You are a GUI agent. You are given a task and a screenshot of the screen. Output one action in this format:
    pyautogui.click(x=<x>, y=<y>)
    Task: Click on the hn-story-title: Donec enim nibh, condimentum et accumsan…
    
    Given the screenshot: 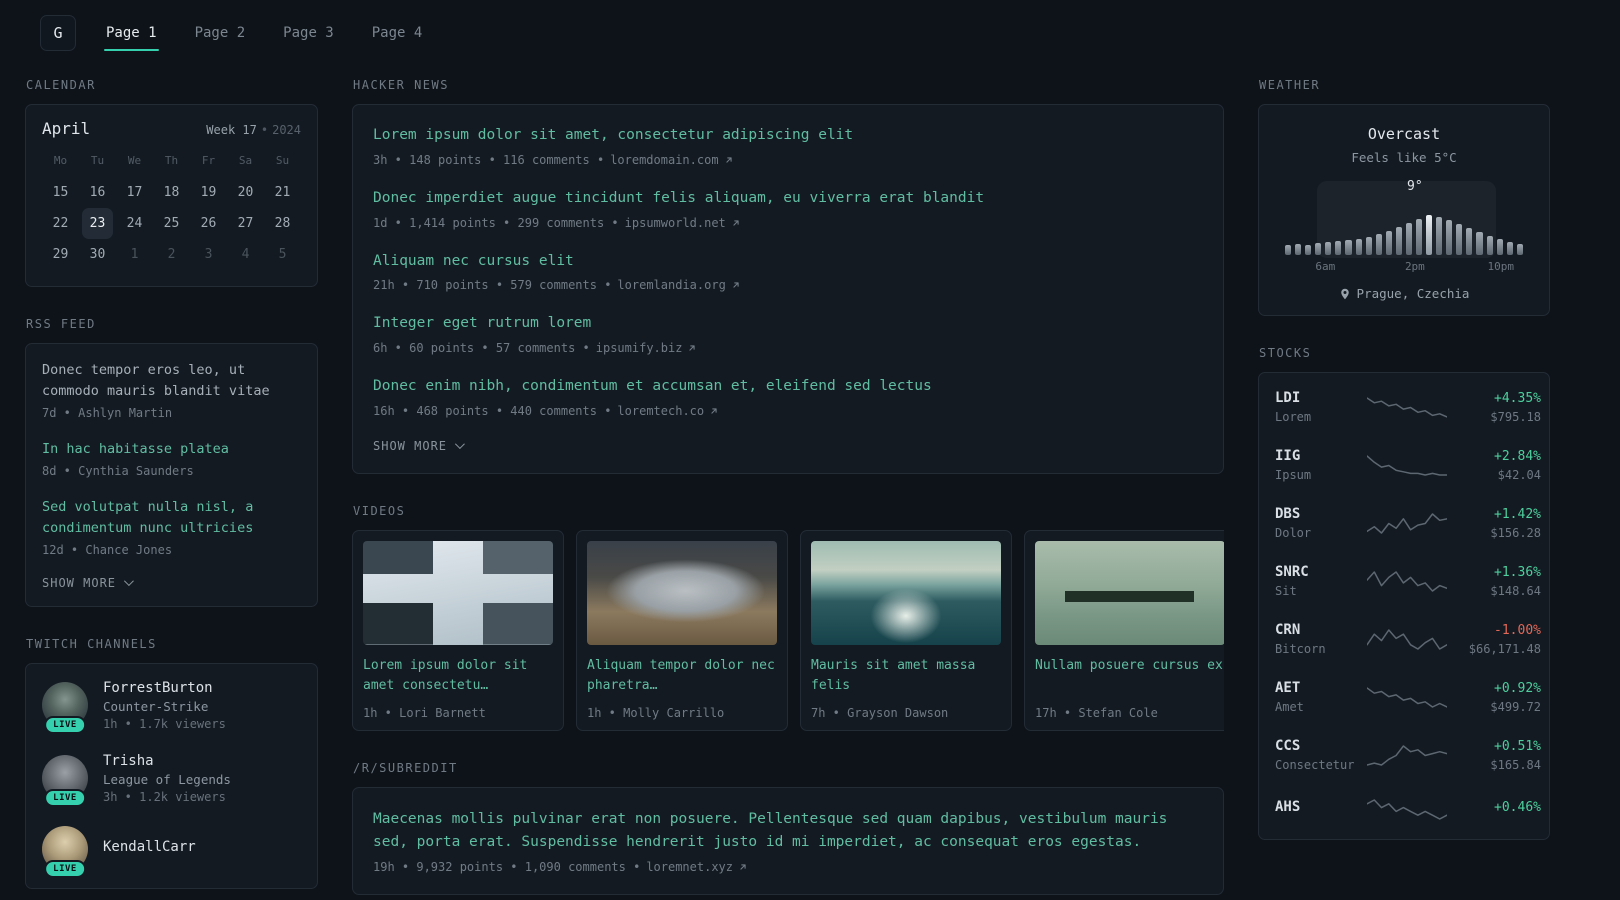 What is the action you would take?
    pyautogui.click(x=788, y=387)
    